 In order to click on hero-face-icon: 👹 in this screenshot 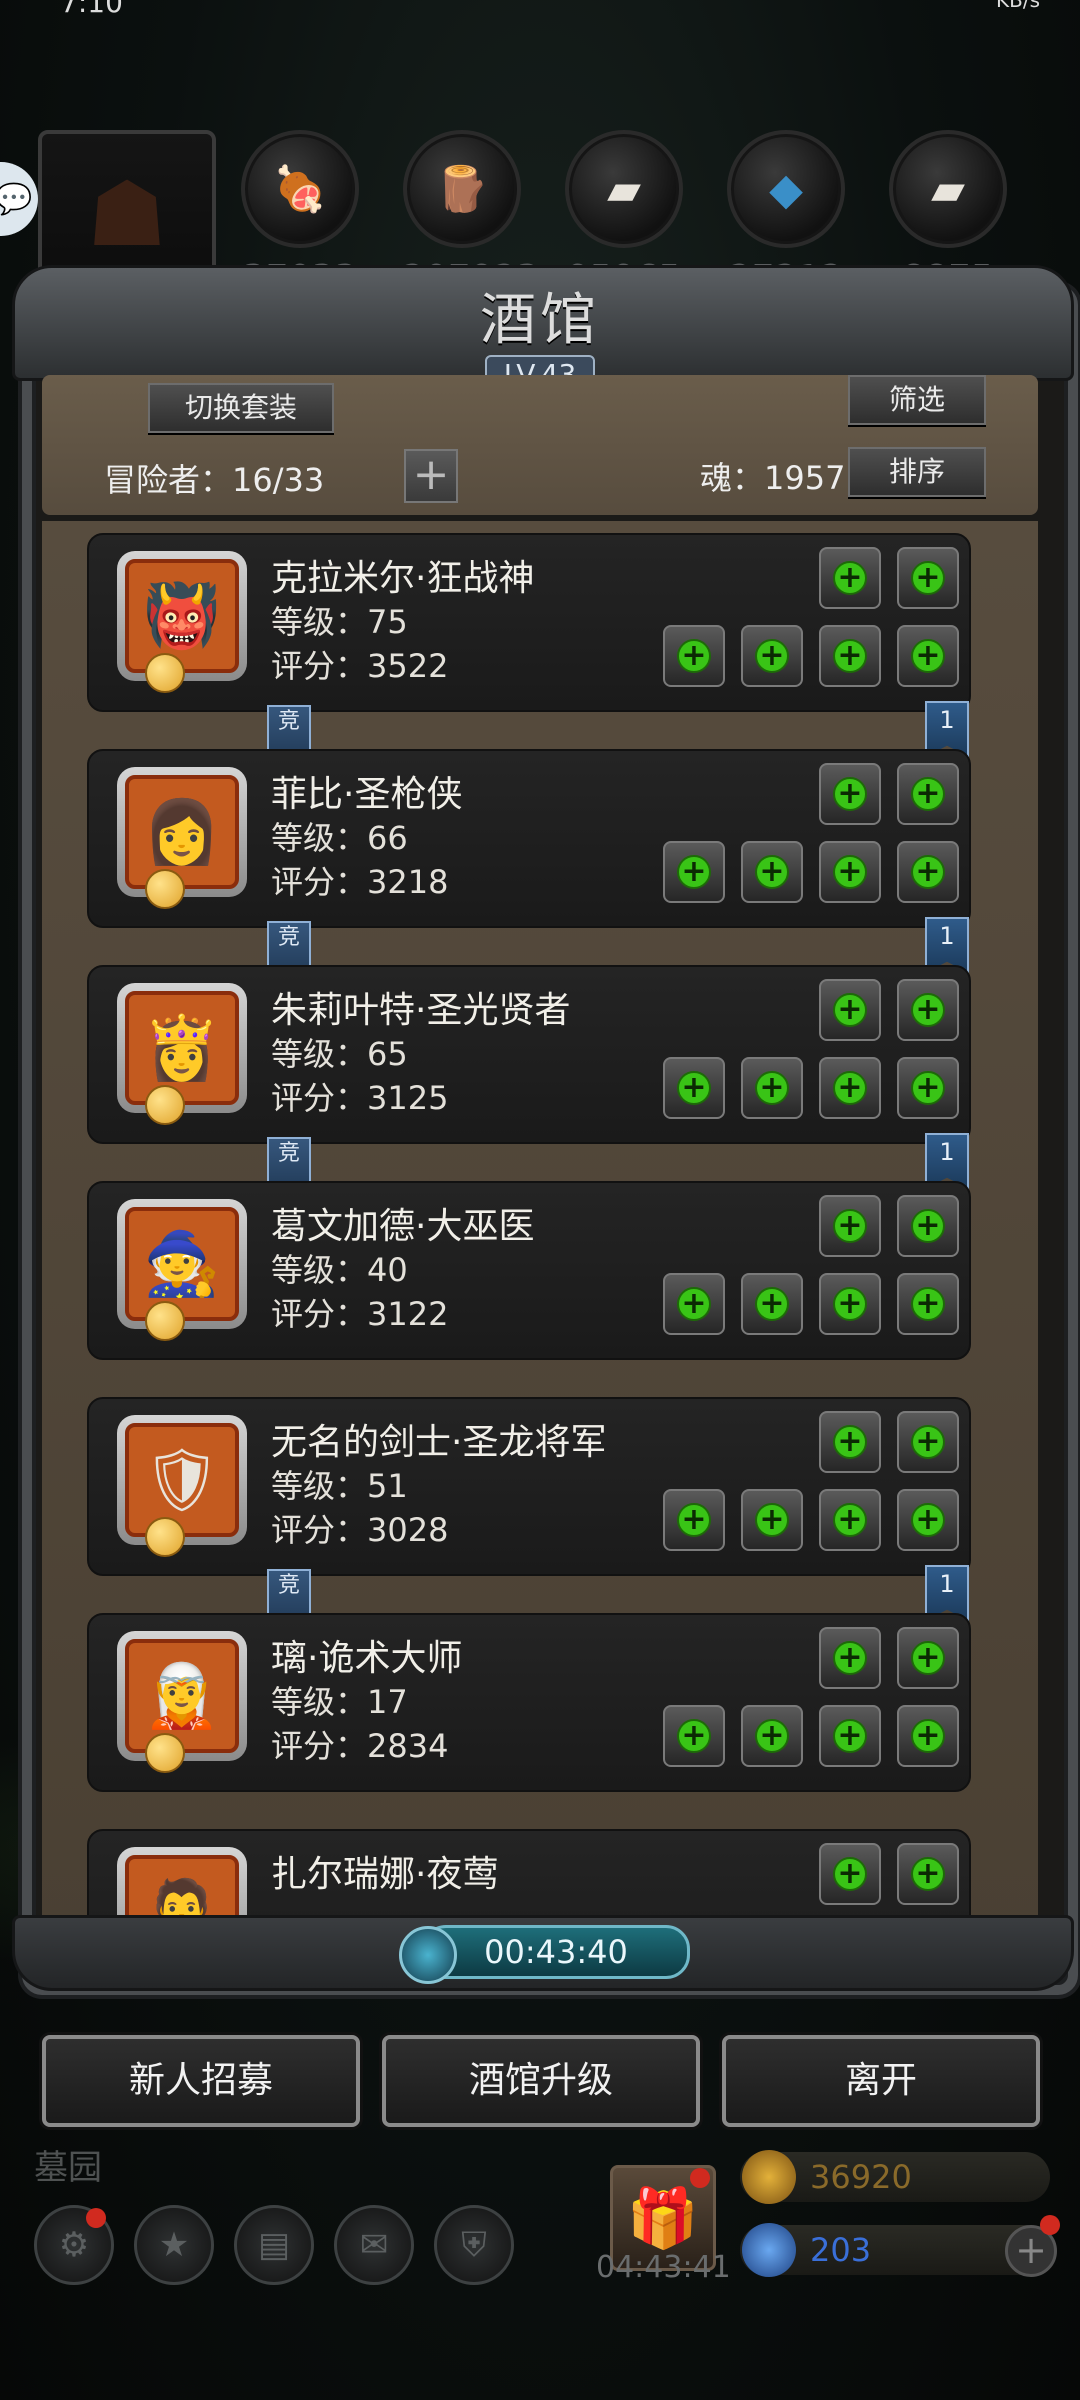, I will do `click(182, 616)`.